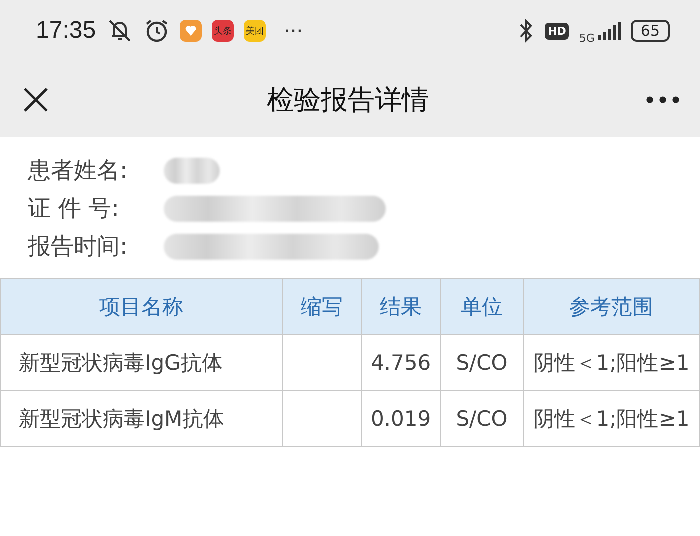  What do you see at coordinates (141, 306) in the screenshot?
I see `column-header: 项目名称` at bounding box center [141, 306].